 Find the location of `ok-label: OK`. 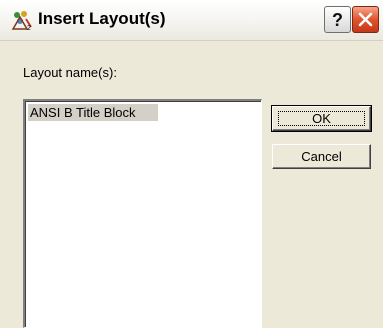

ok-label: OK is located at coordinates (321, 118).